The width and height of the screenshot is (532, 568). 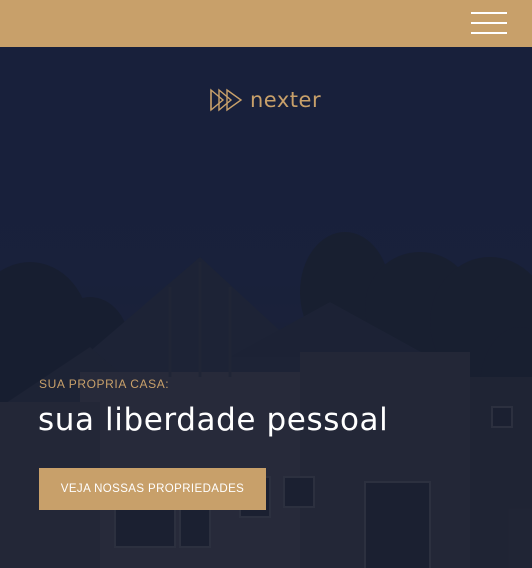 I want to click on logo-text: nexter, so click(x=286, y=100).